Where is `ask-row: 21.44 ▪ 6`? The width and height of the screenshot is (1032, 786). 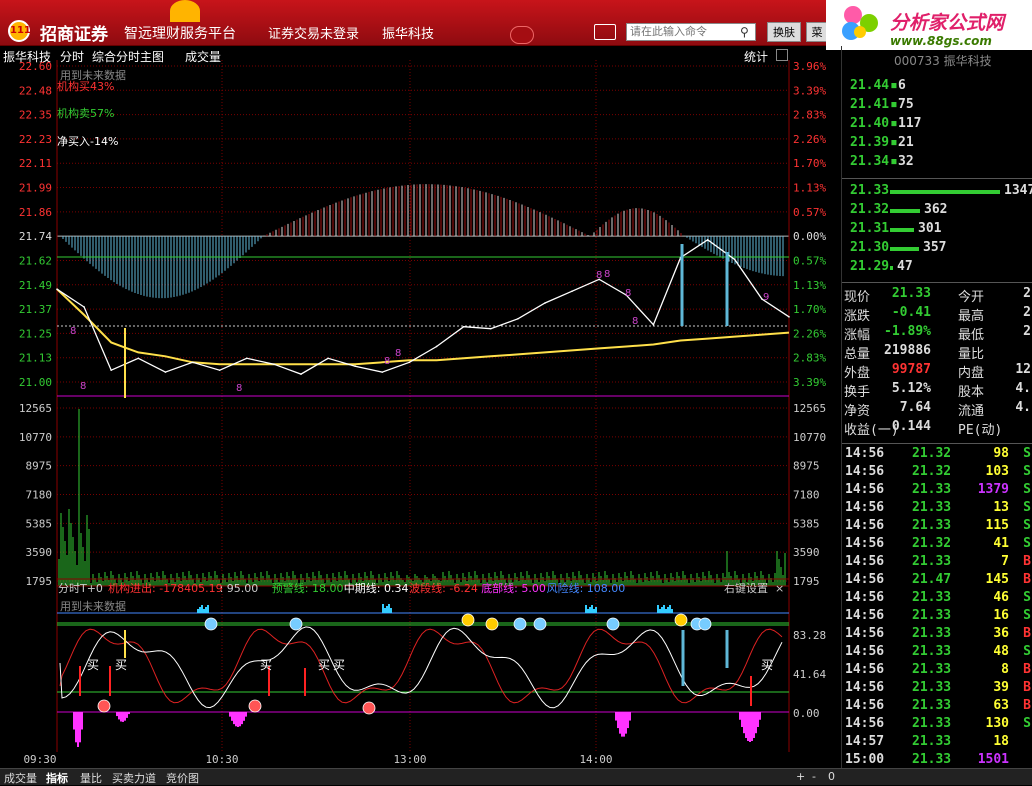
ask-row: 21.44 ▪ 6 is located at coordinates (937, 87).